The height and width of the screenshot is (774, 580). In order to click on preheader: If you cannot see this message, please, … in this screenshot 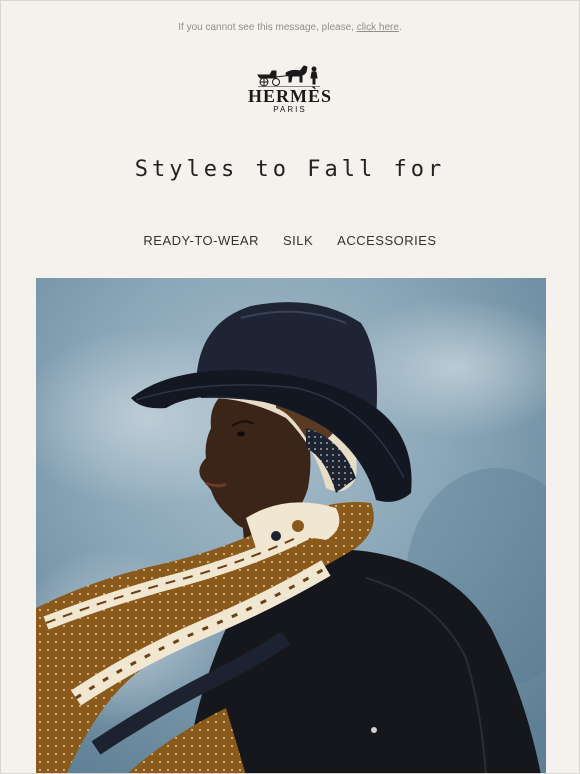, I will do `click(290, 27)`.